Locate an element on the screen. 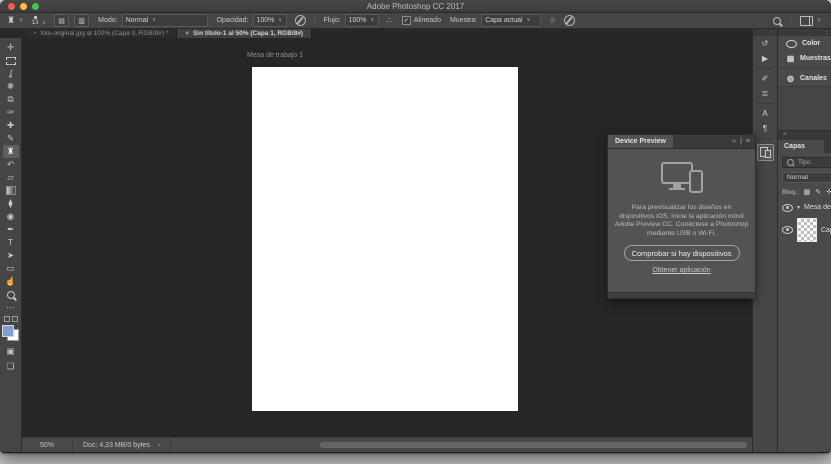  brush-preset-picker: 13 ∨ is located at coordinates (39, 20).